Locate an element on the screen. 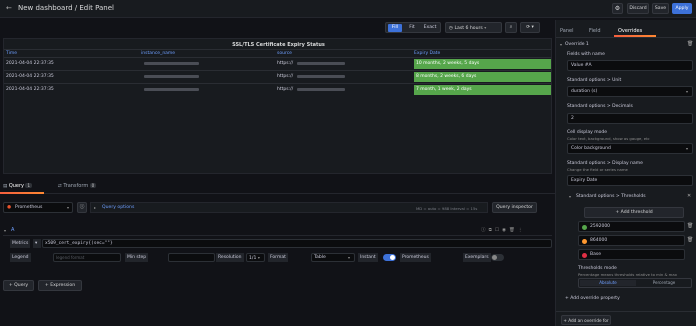  query-ref-id: A is located at coordinates (12, 230).